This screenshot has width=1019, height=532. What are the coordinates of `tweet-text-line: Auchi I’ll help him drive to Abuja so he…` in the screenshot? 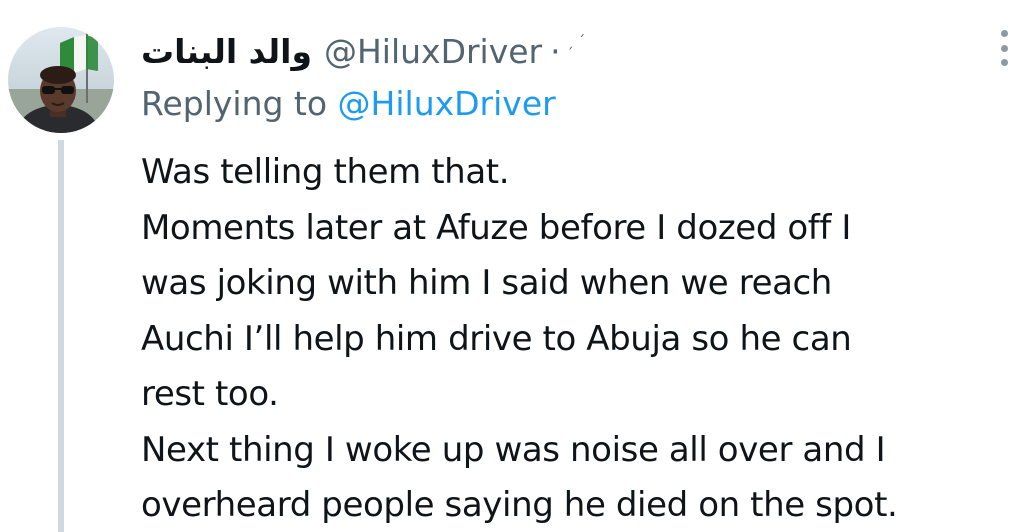 It's located at (496, 338).